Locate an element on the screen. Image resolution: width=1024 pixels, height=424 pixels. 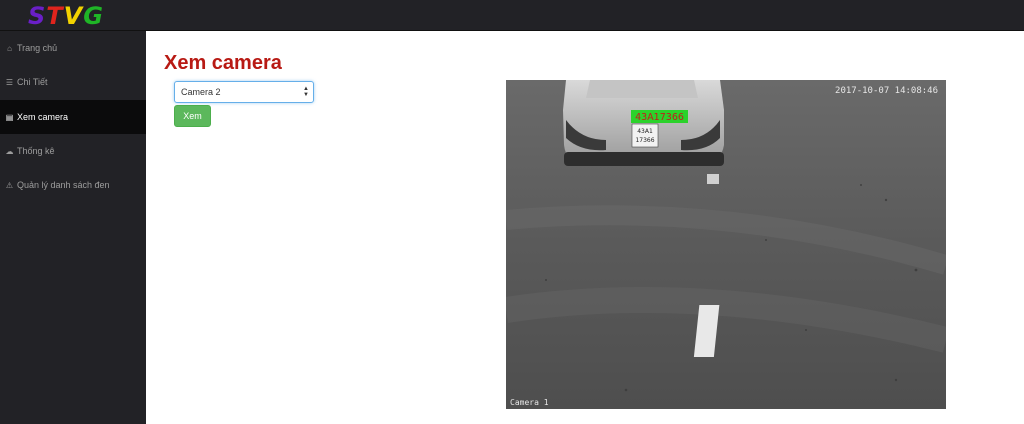
logo-letter-g: G is located at coordinates (93, 16).